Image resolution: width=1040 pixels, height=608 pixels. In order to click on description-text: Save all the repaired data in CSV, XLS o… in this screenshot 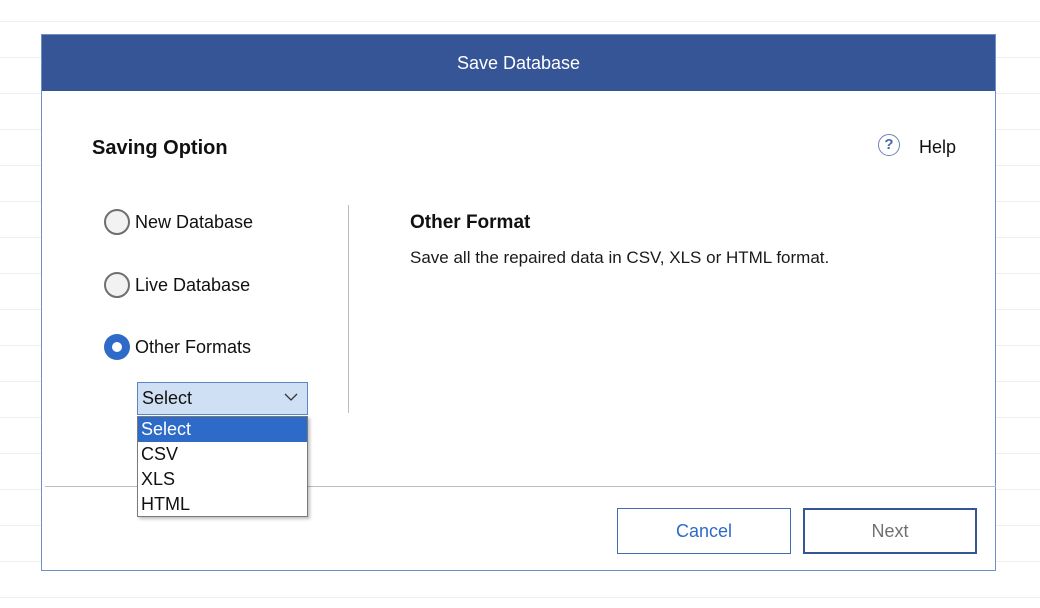, I will do `click(620, 257)`.